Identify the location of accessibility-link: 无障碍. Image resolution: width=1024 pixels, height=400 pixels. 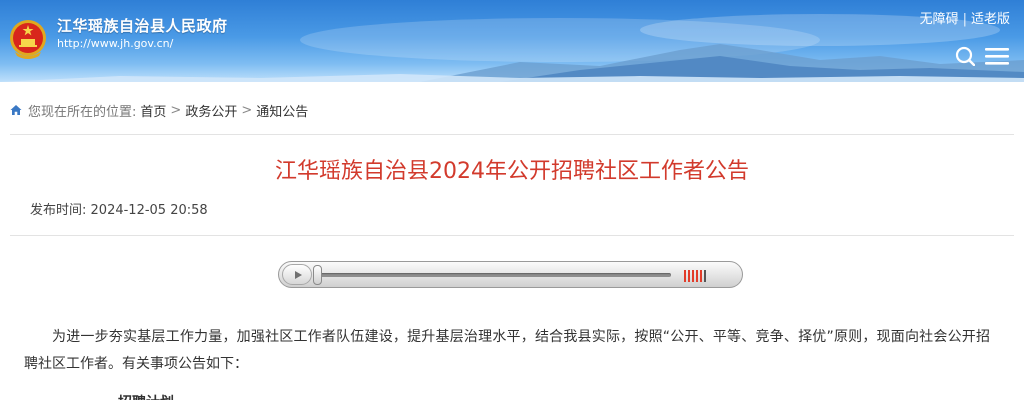
(939, 19).